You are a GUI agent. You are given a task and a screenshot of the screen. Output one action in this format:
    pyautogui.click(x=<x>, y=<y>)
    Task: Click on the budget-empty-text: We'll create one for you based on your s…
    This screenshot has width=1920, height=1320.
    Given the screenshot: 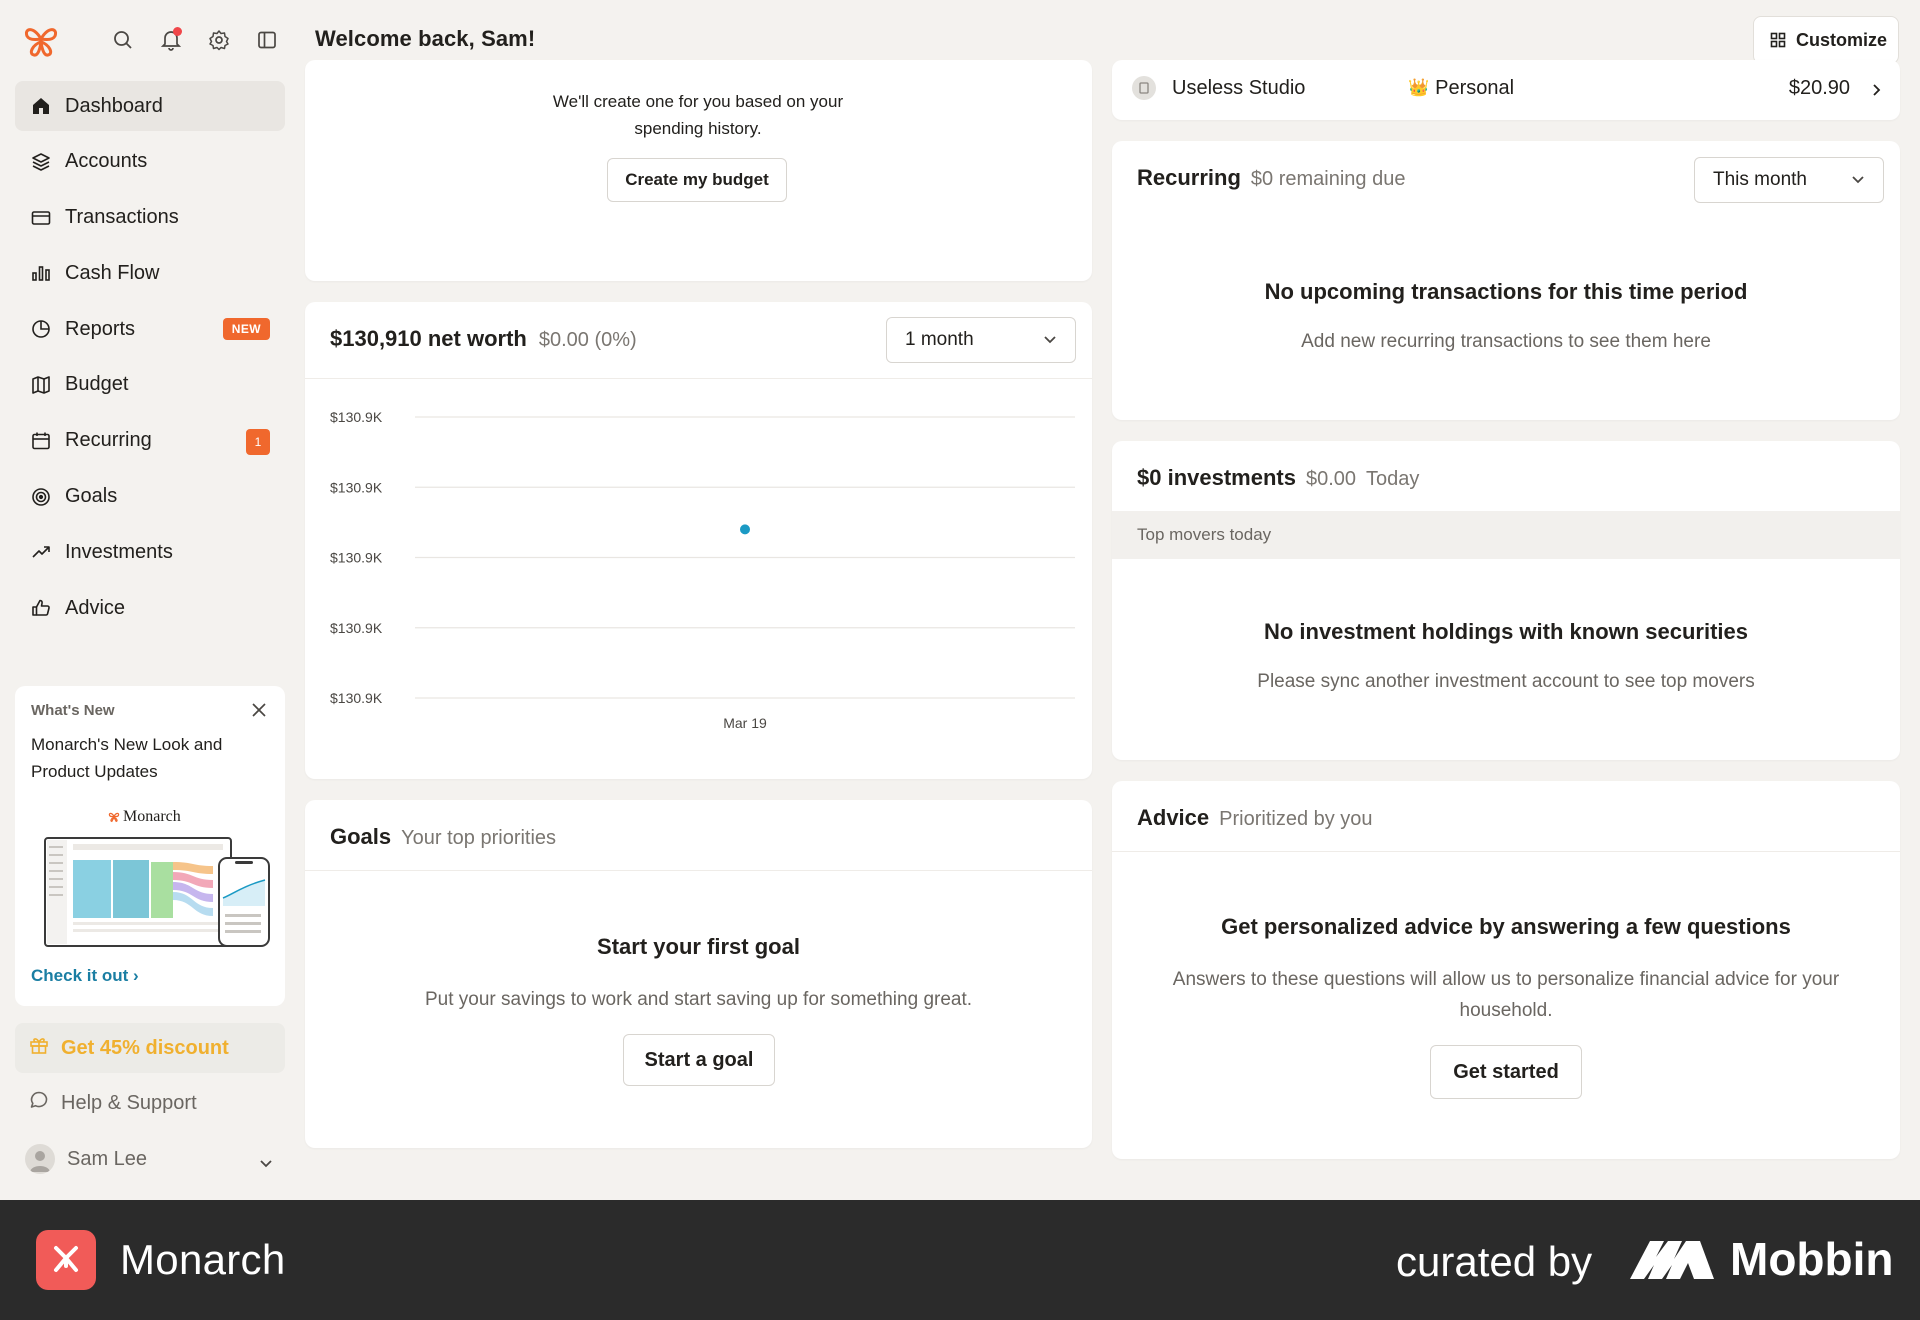 What is the action you would take?
    pyautogui.click(x=698, y=115)
    